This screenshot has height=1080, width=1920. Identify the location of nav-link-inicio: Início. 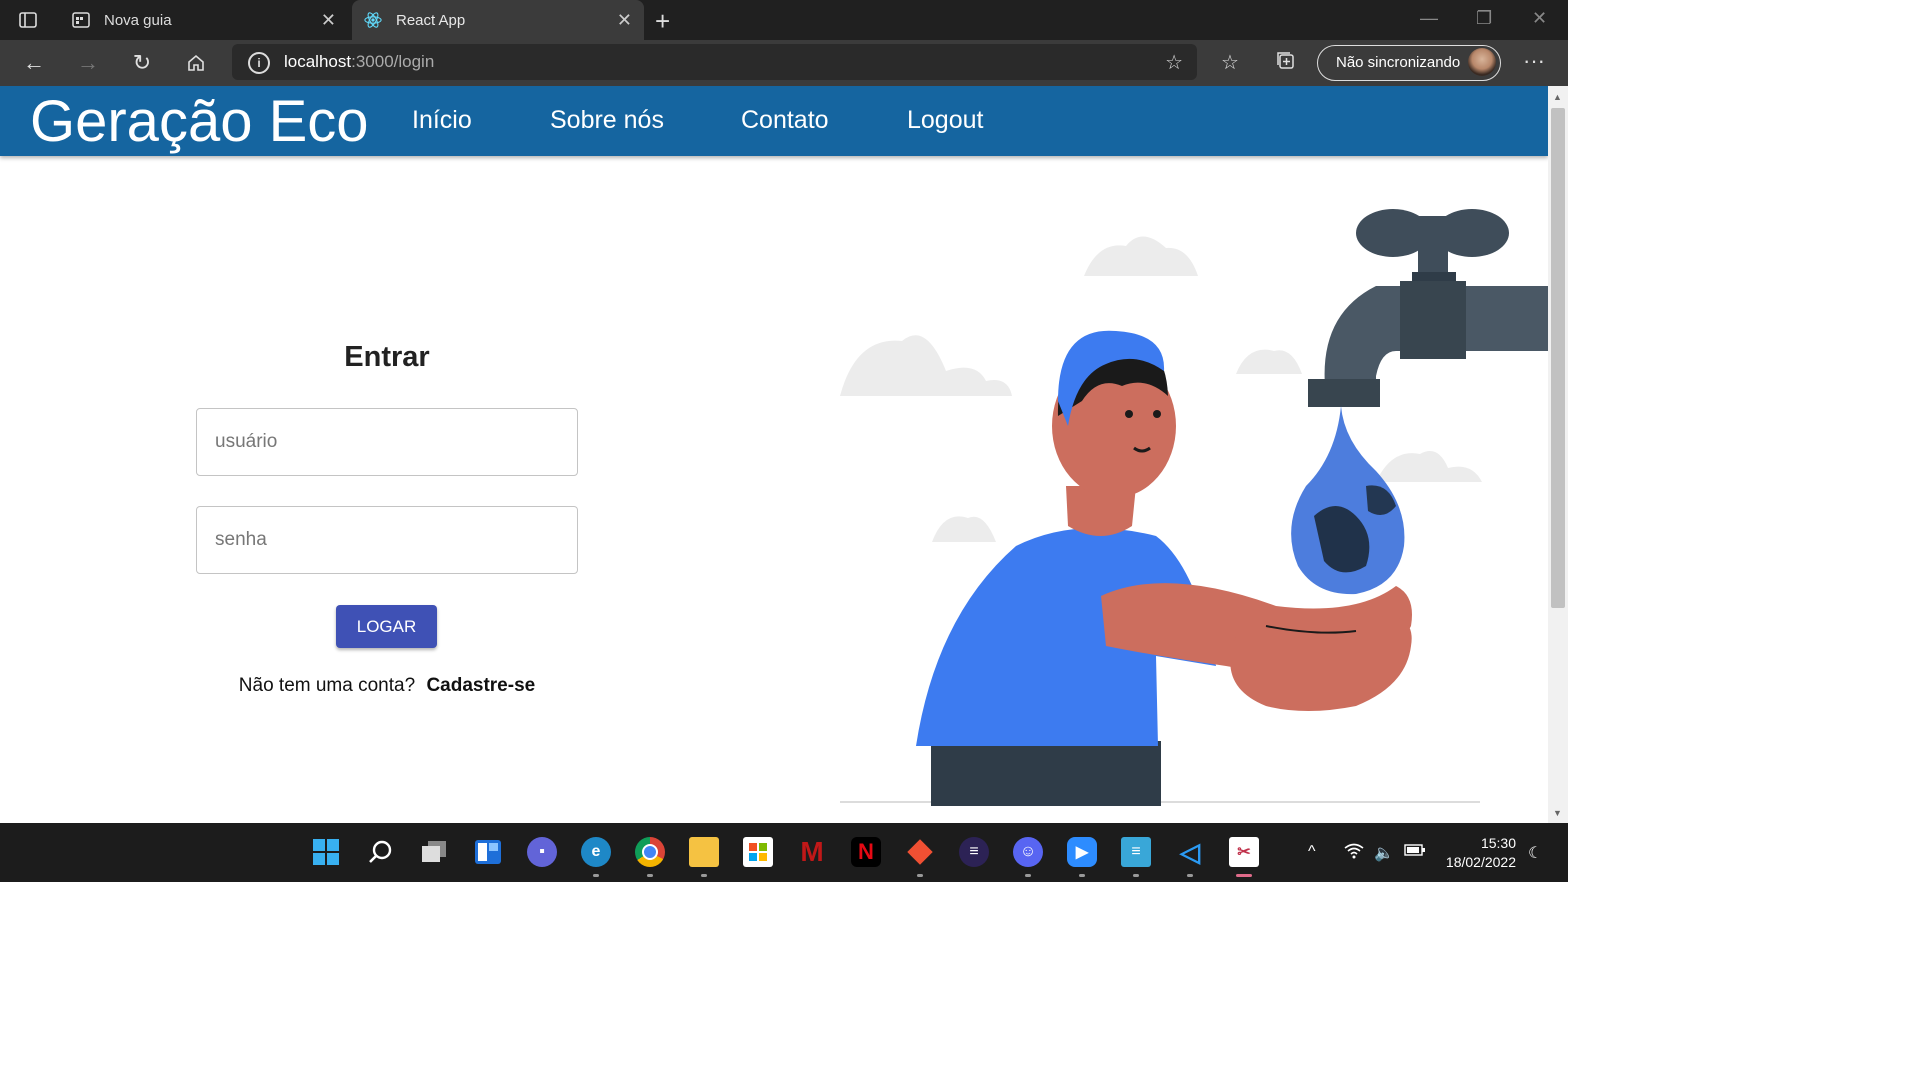
(442, 120).